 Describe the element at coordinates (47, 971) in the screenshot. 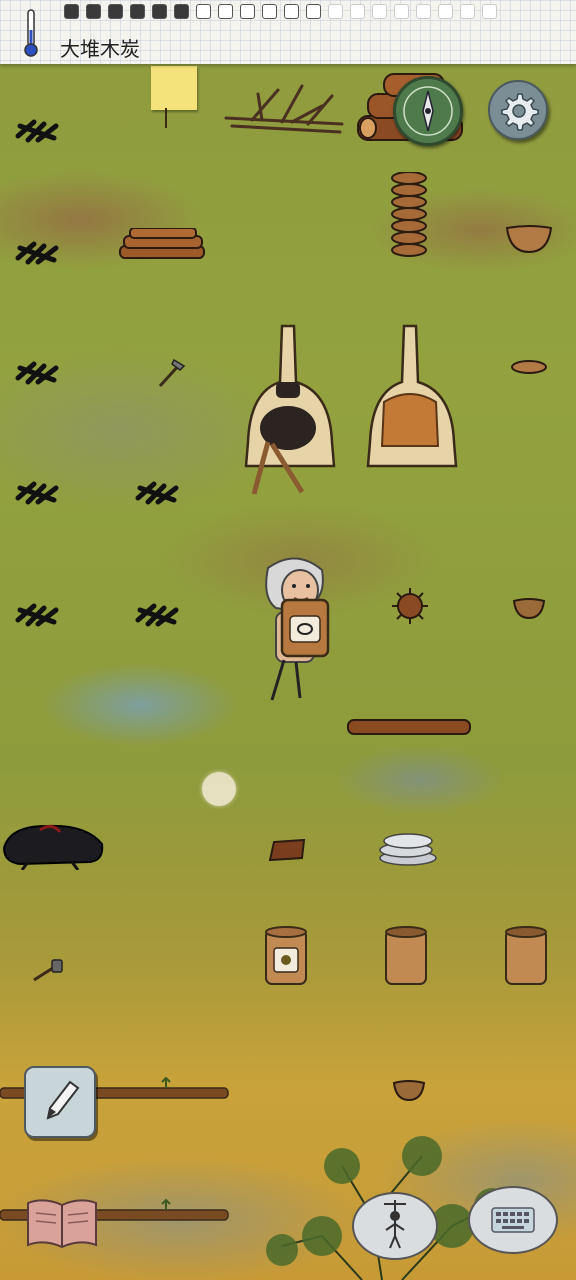

I see `stone-hammer` at that location.